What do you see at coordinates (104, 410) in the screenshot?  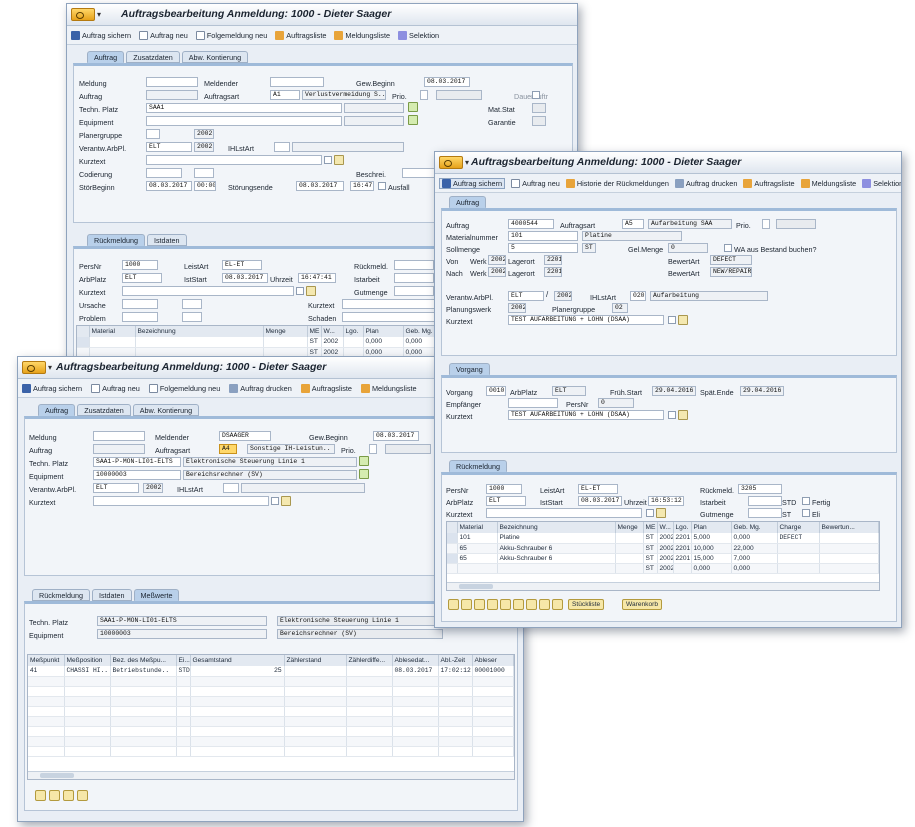 I see `tab-zusatzdaten: Zusatzdaten` at bounding box center [104, 410].